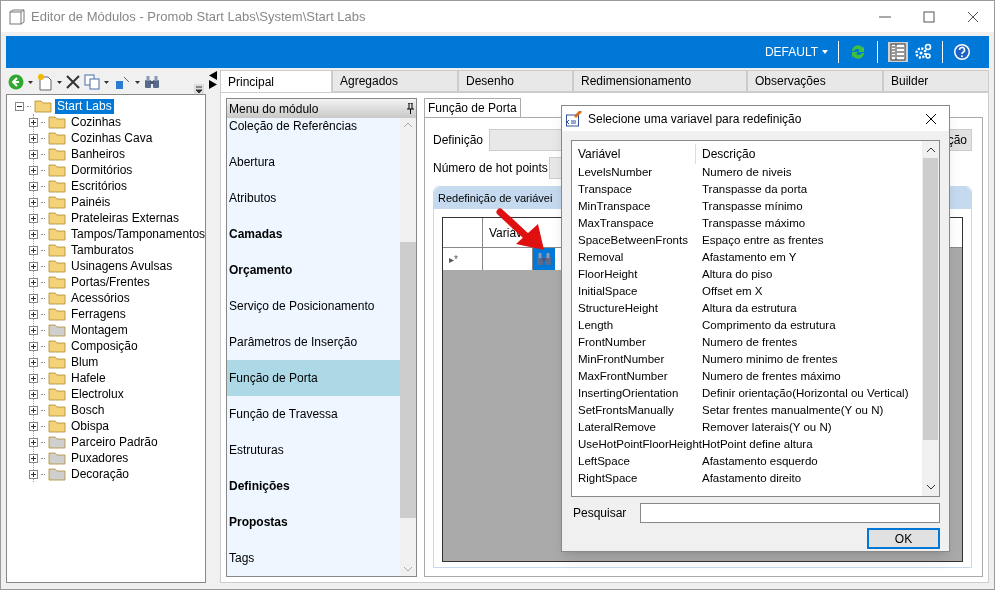 Image resolution: width=1004 pixels, height=595 pixels. What do you see at coordinates (930, 318) in the screenshot?
I see `scrollbar` at bounding box center [930, 318].